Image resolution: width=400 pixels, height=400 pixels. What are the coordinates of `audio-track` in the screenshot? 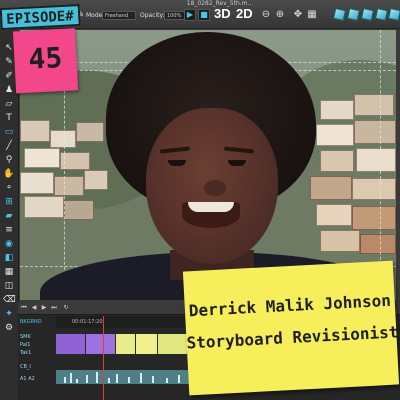 It's located at (123, 377).